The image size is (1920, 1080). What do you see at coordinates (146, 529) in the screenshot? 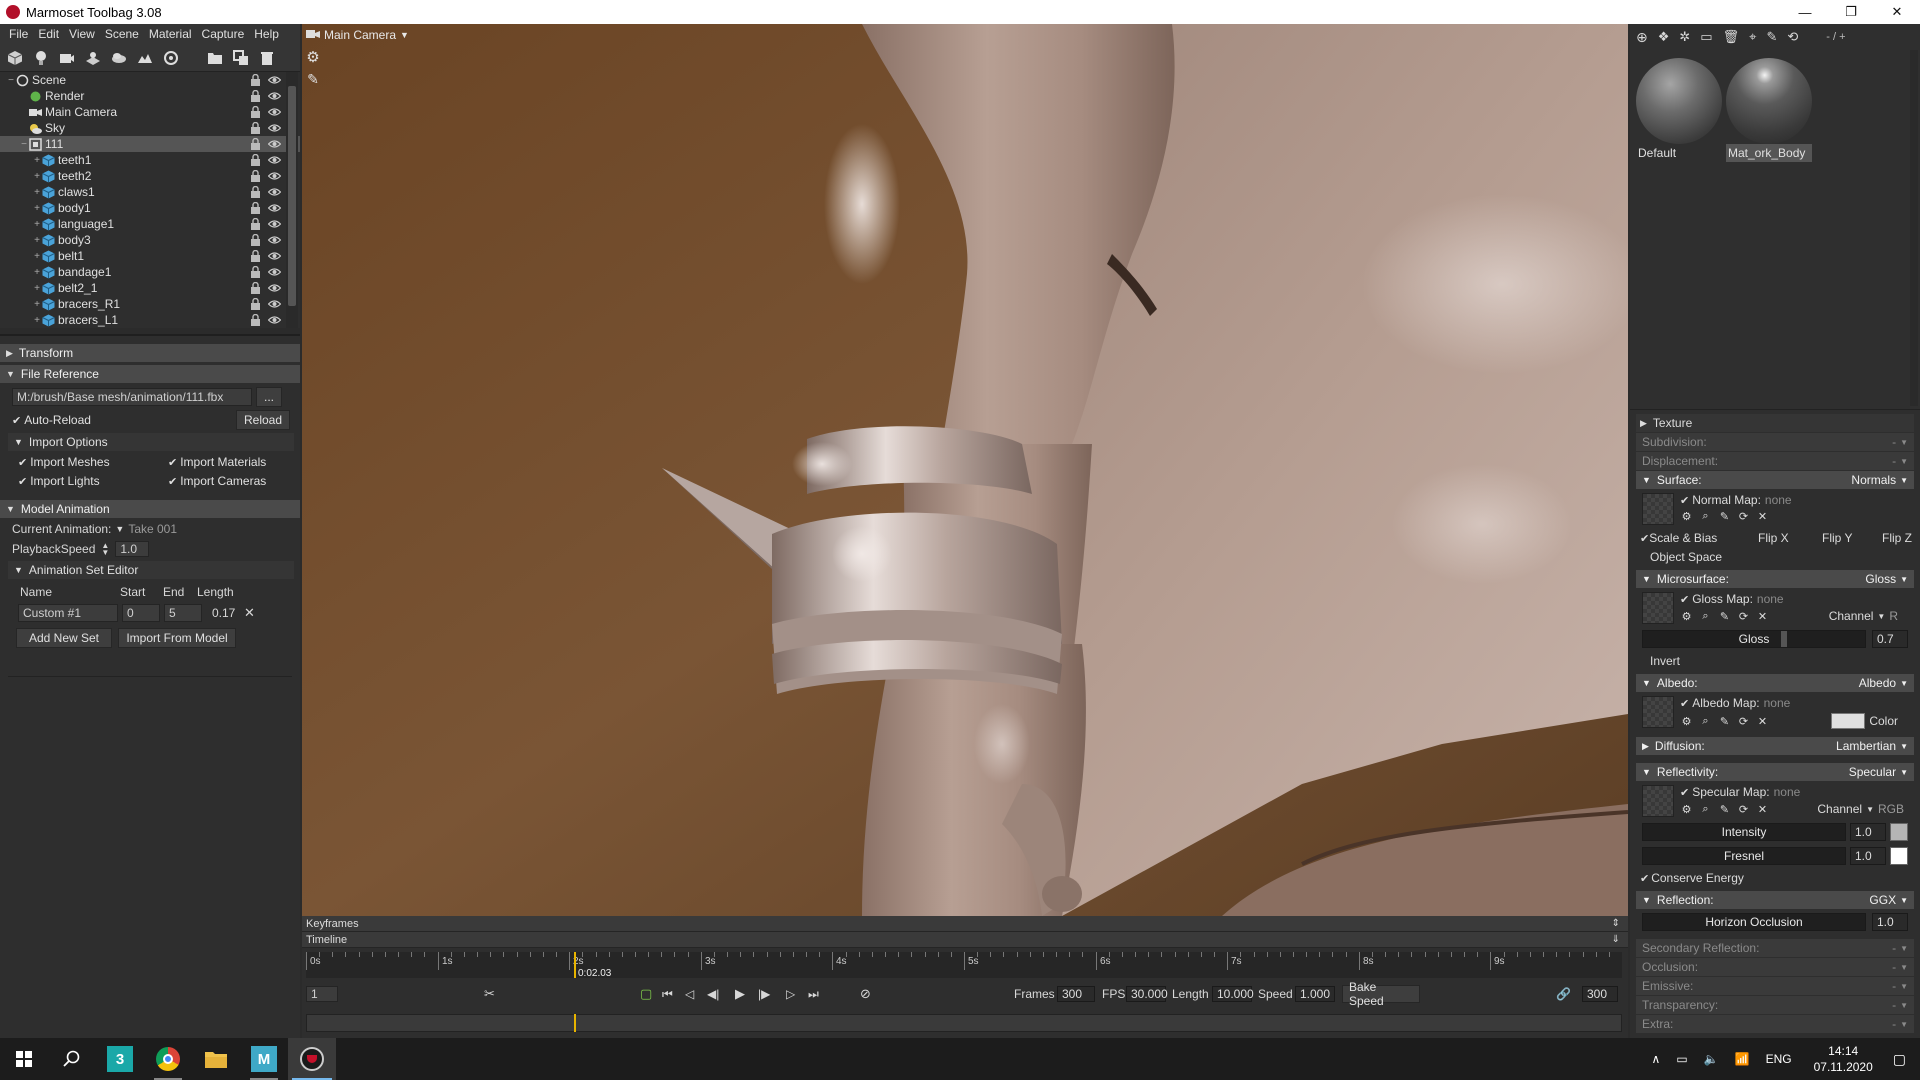
I see `current-animation-dropdown: ▼ Take 001` at bounding box center [146, 529].